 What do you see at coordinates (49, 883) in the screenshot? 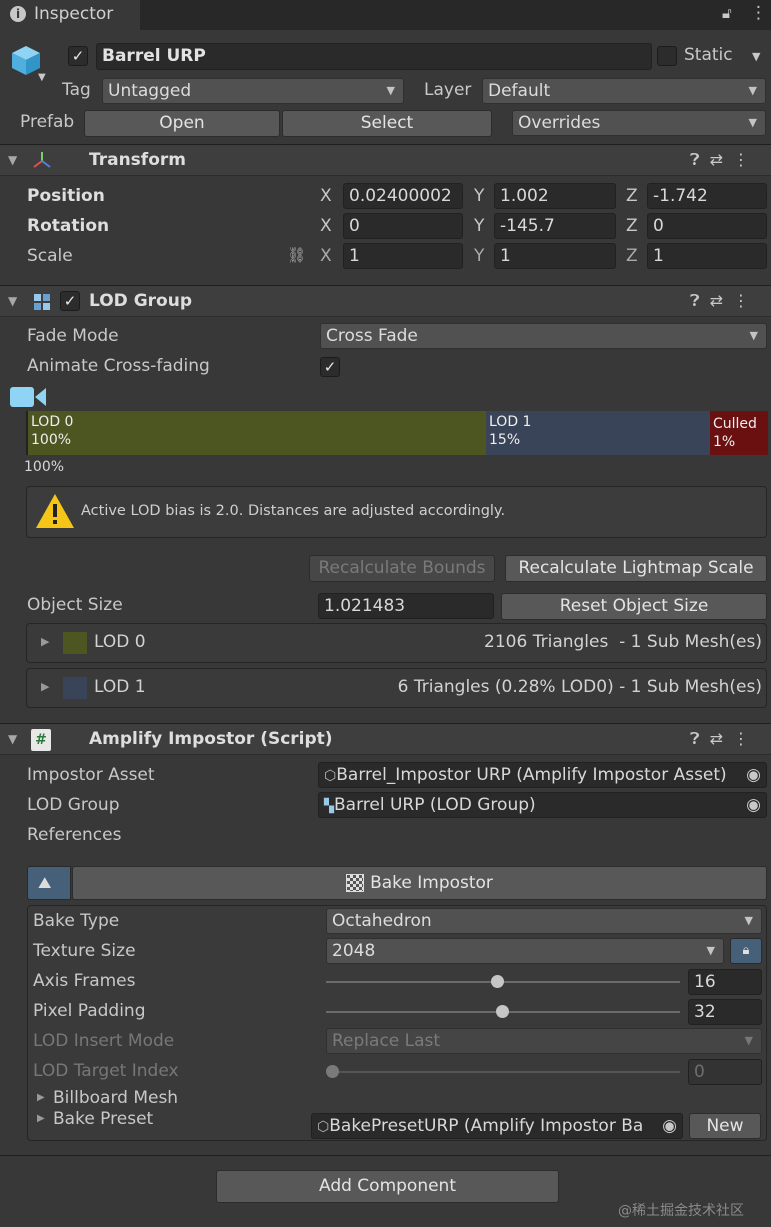
I see `bake-settings-toggle: ⛰︎` at bounding box center [49, 883].